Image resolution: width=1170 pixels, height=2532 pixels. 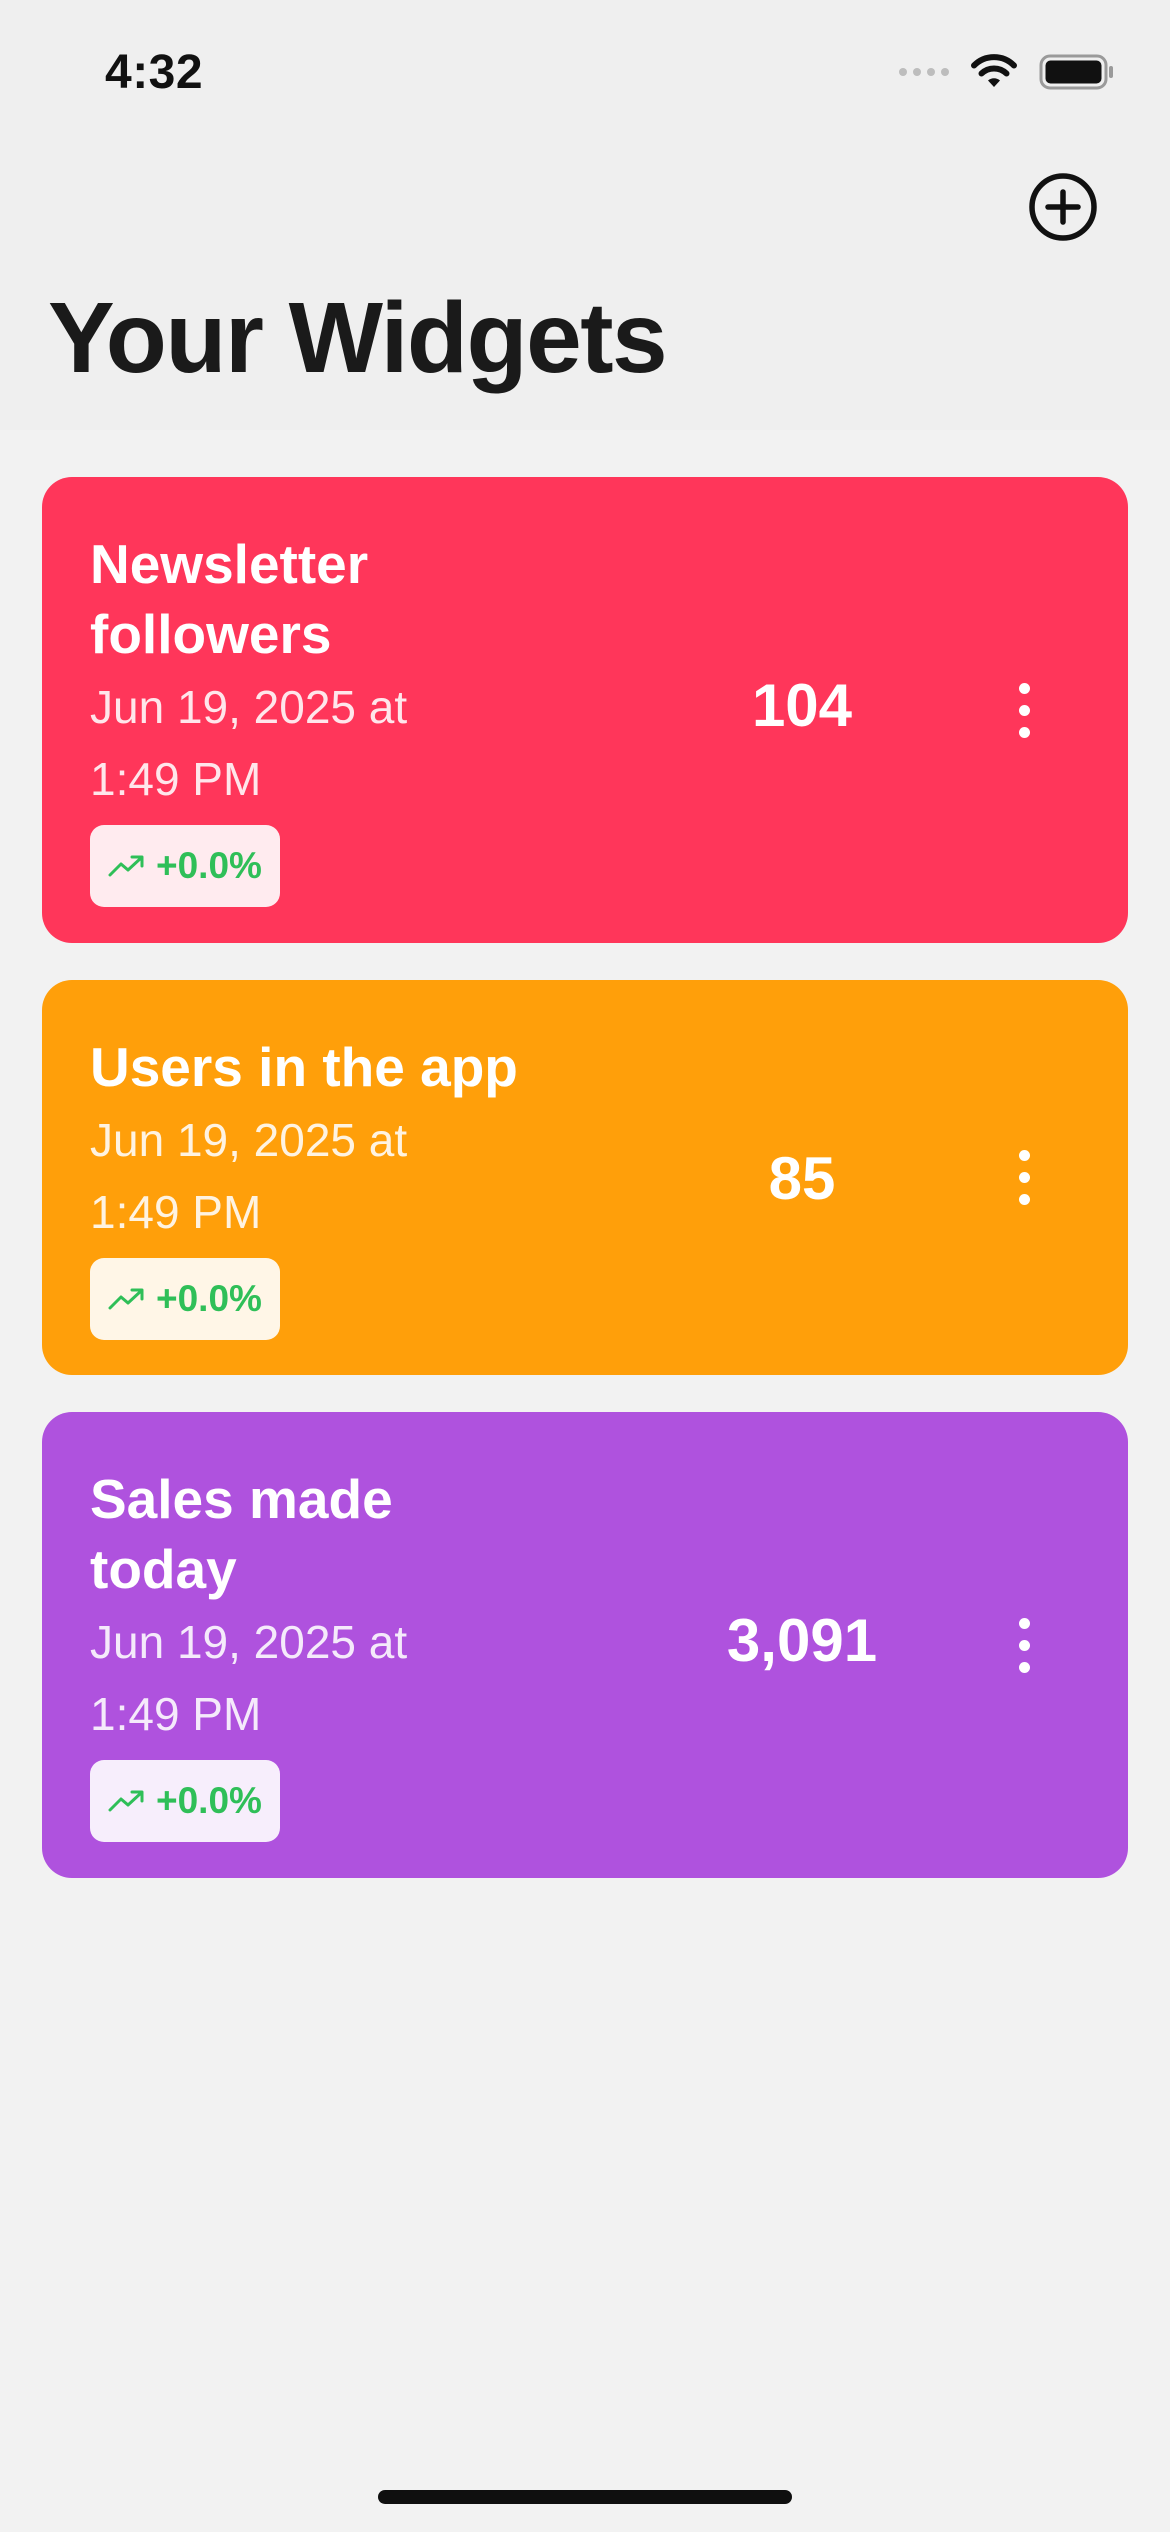 What do you see at coordinates (585, 70) in the screenshot?
I see `status-bar: 4:32` at bounding box center [585, 70].